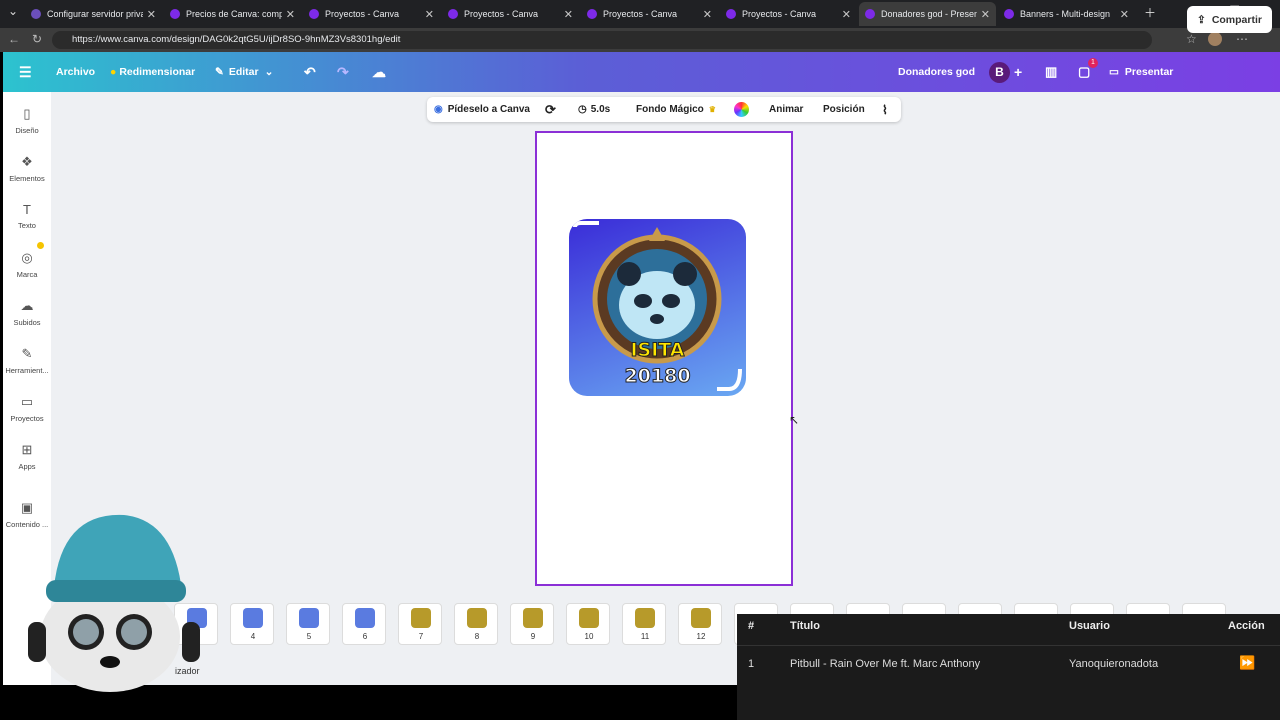  What do you see at coordinates (27, 305) in the screenshot?
I see `cloud-upload-icon: ☁` at bounding box center [27, 305].